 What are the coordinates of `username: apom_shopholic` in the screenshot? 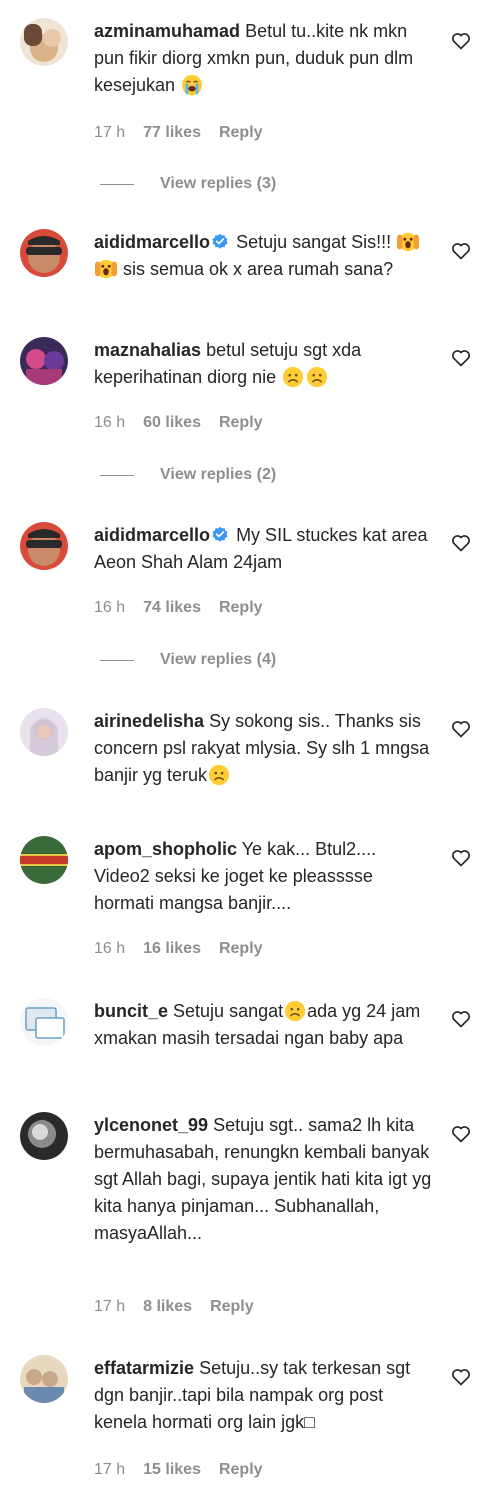 It's located at (165, 849).